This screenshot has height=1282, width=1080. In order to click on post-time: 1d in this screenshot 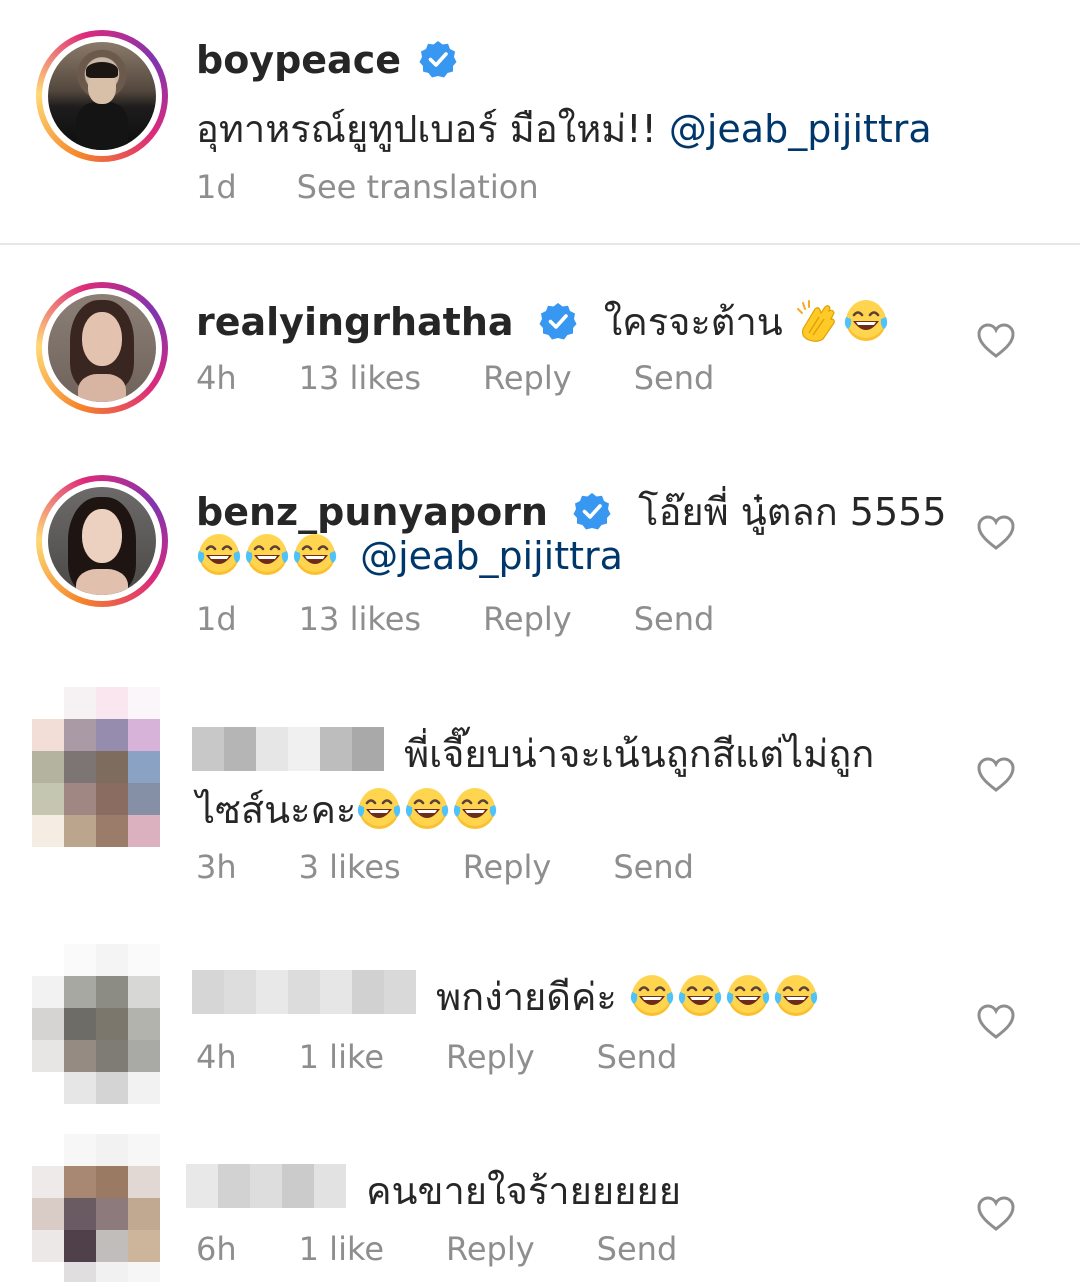, I will do `click(216, 187)`.